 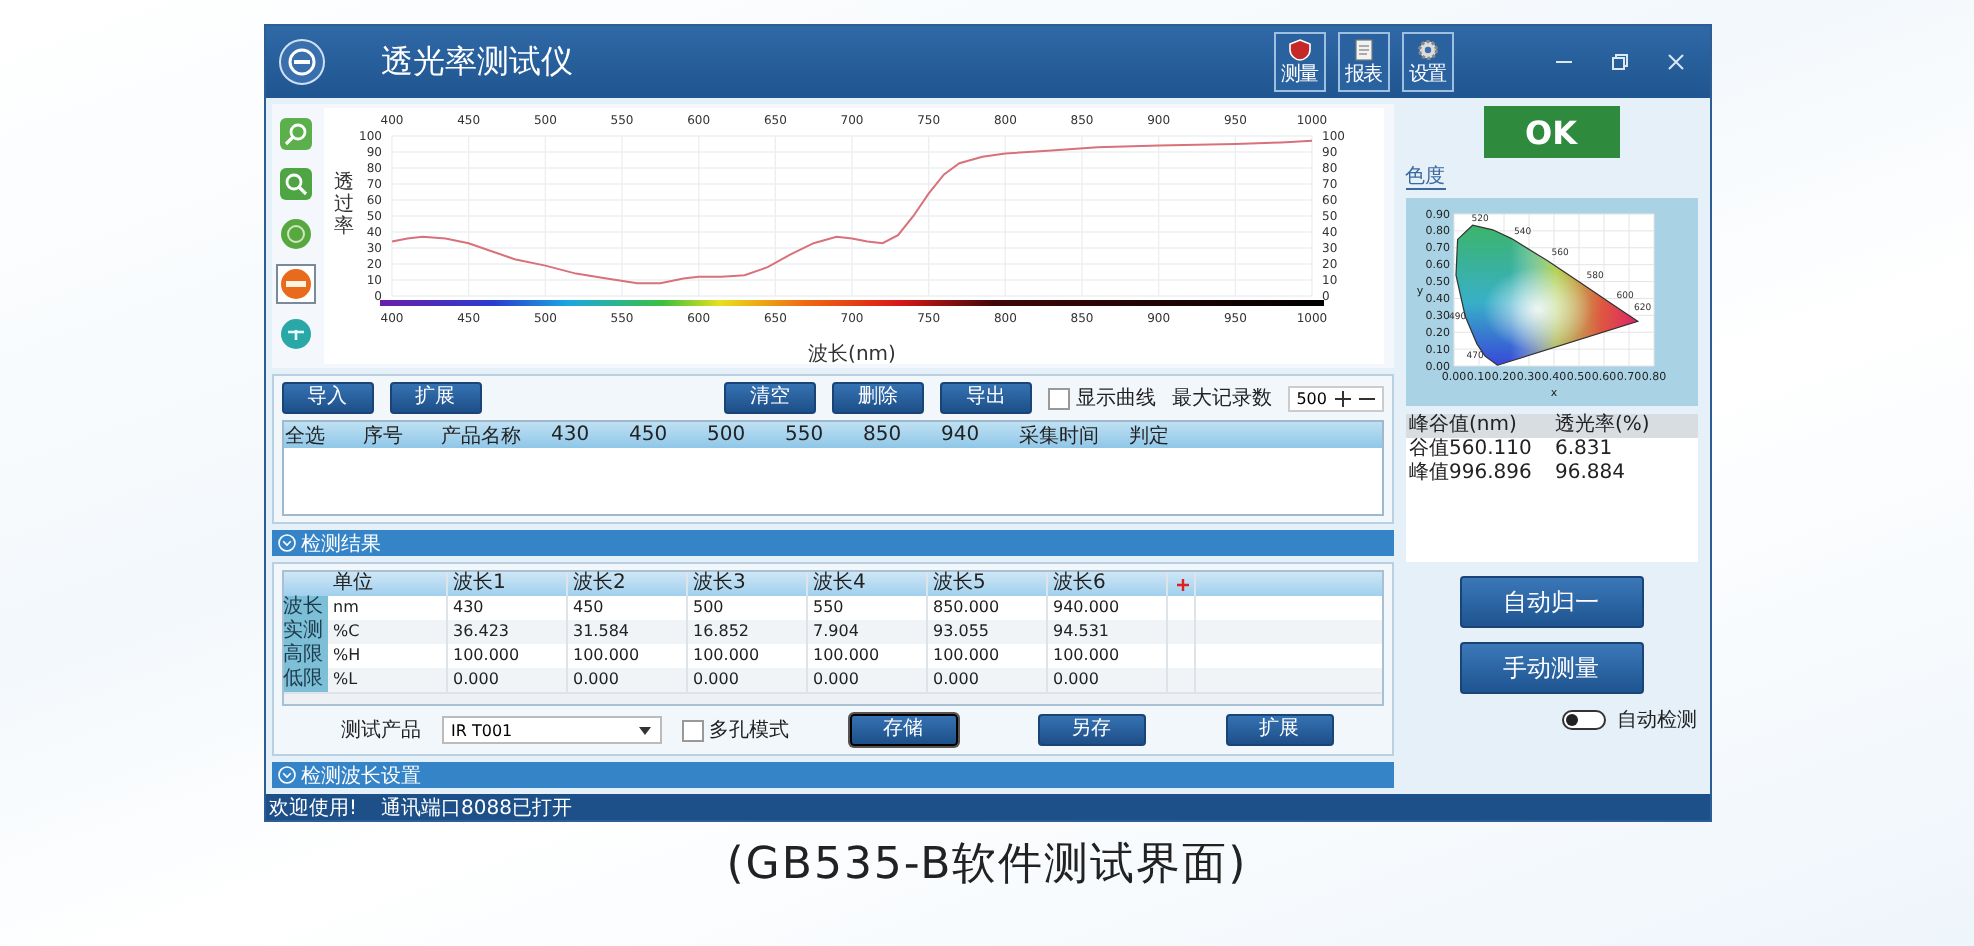 I want to click on close-icon, so click(x=1675, y=62).